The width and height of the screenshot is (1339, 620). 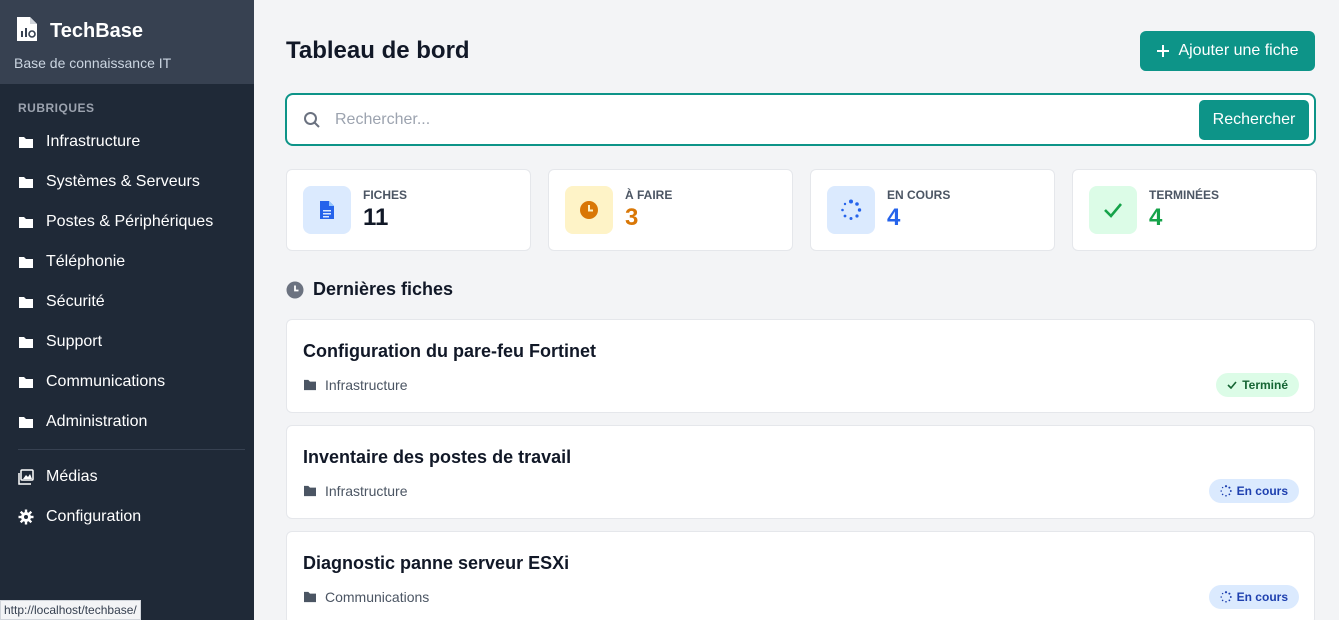 What do you see at coordinates (1163, 51) in the screenshot?
I see `plus-icon` at bounding box center [1163, 51].